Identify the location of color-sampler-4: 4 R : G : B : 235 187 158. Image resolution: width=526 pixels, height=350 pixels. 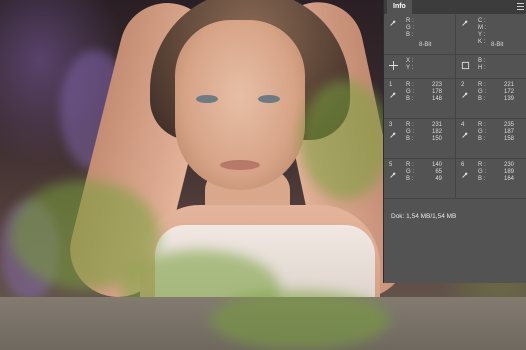
(491, 138).